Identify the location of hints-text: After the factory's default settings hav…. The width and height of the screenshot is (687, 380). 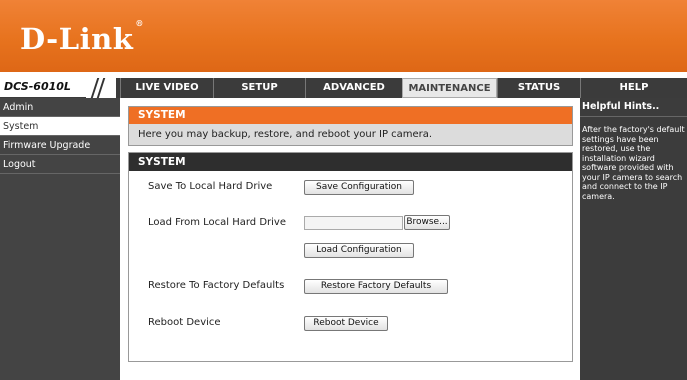
(633, 163).